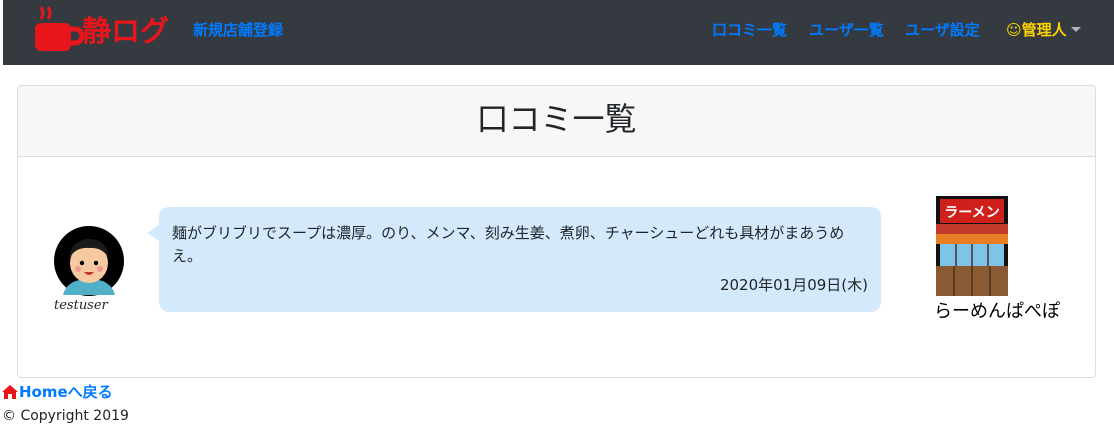 This screenshot has width=1114, height=435. Describe the element at coordinates (66, 392) in the screenshot. I see `home-link-label: Homeへ戻る` at that location.